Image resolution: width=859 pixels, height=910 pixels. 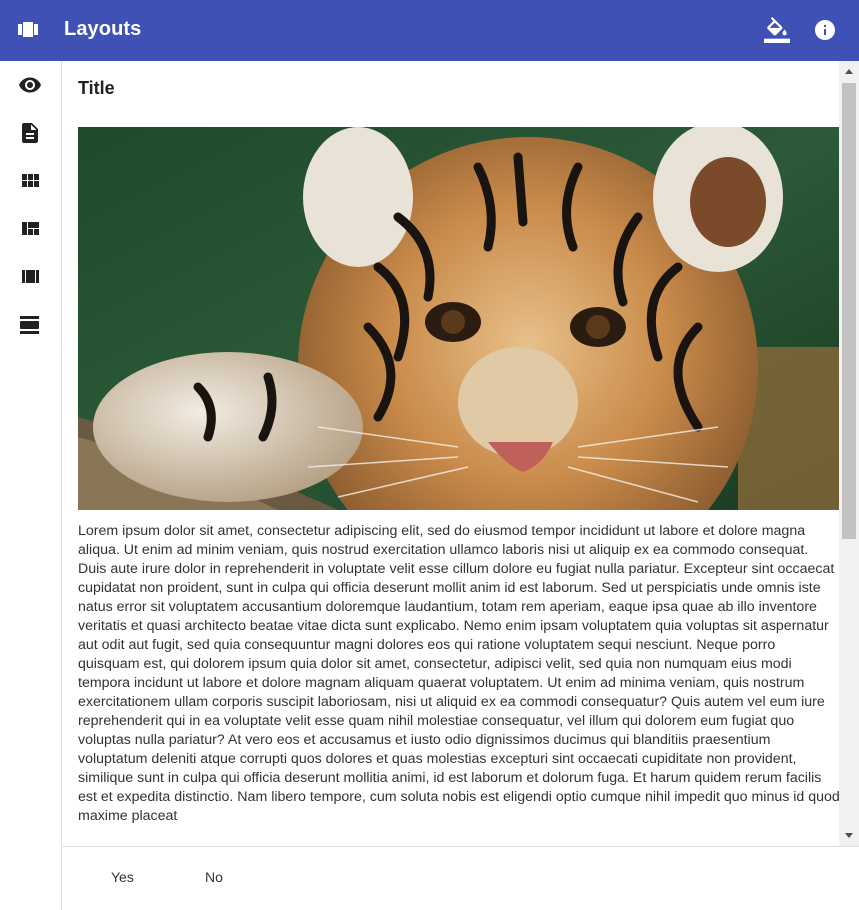 I want to click on description-icon, so click(x=30, y=133).